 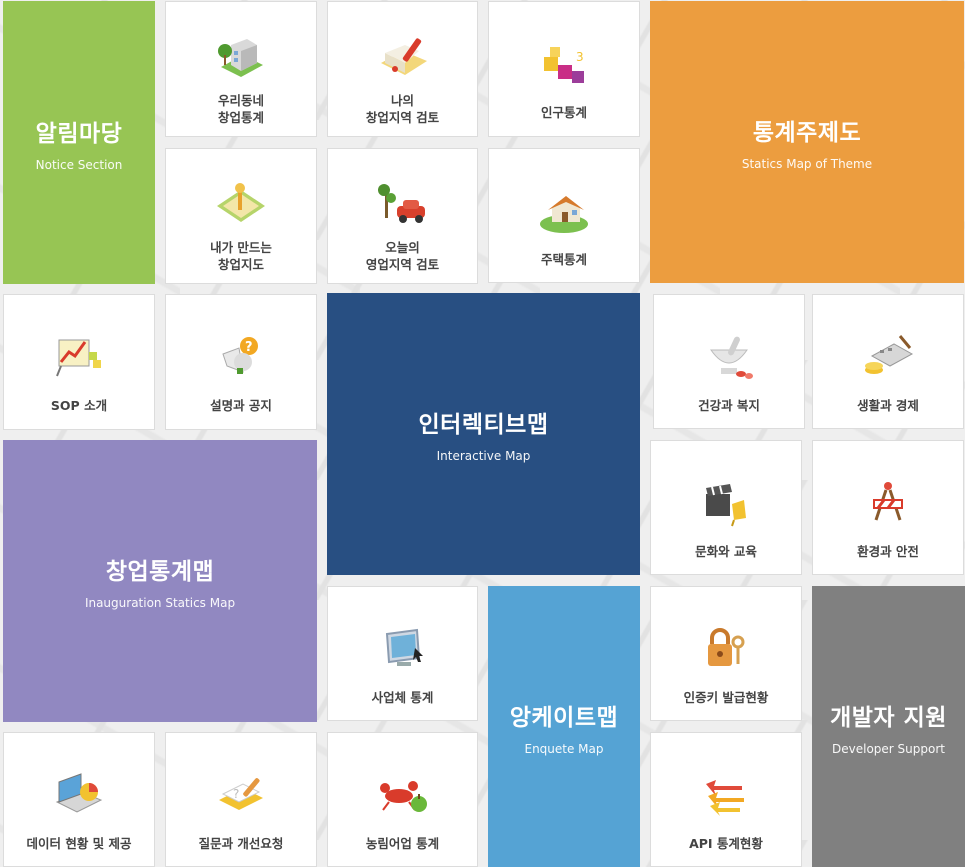 I want to click on tile-population-stats: 3 인구통계, so click(x=564, y=69).